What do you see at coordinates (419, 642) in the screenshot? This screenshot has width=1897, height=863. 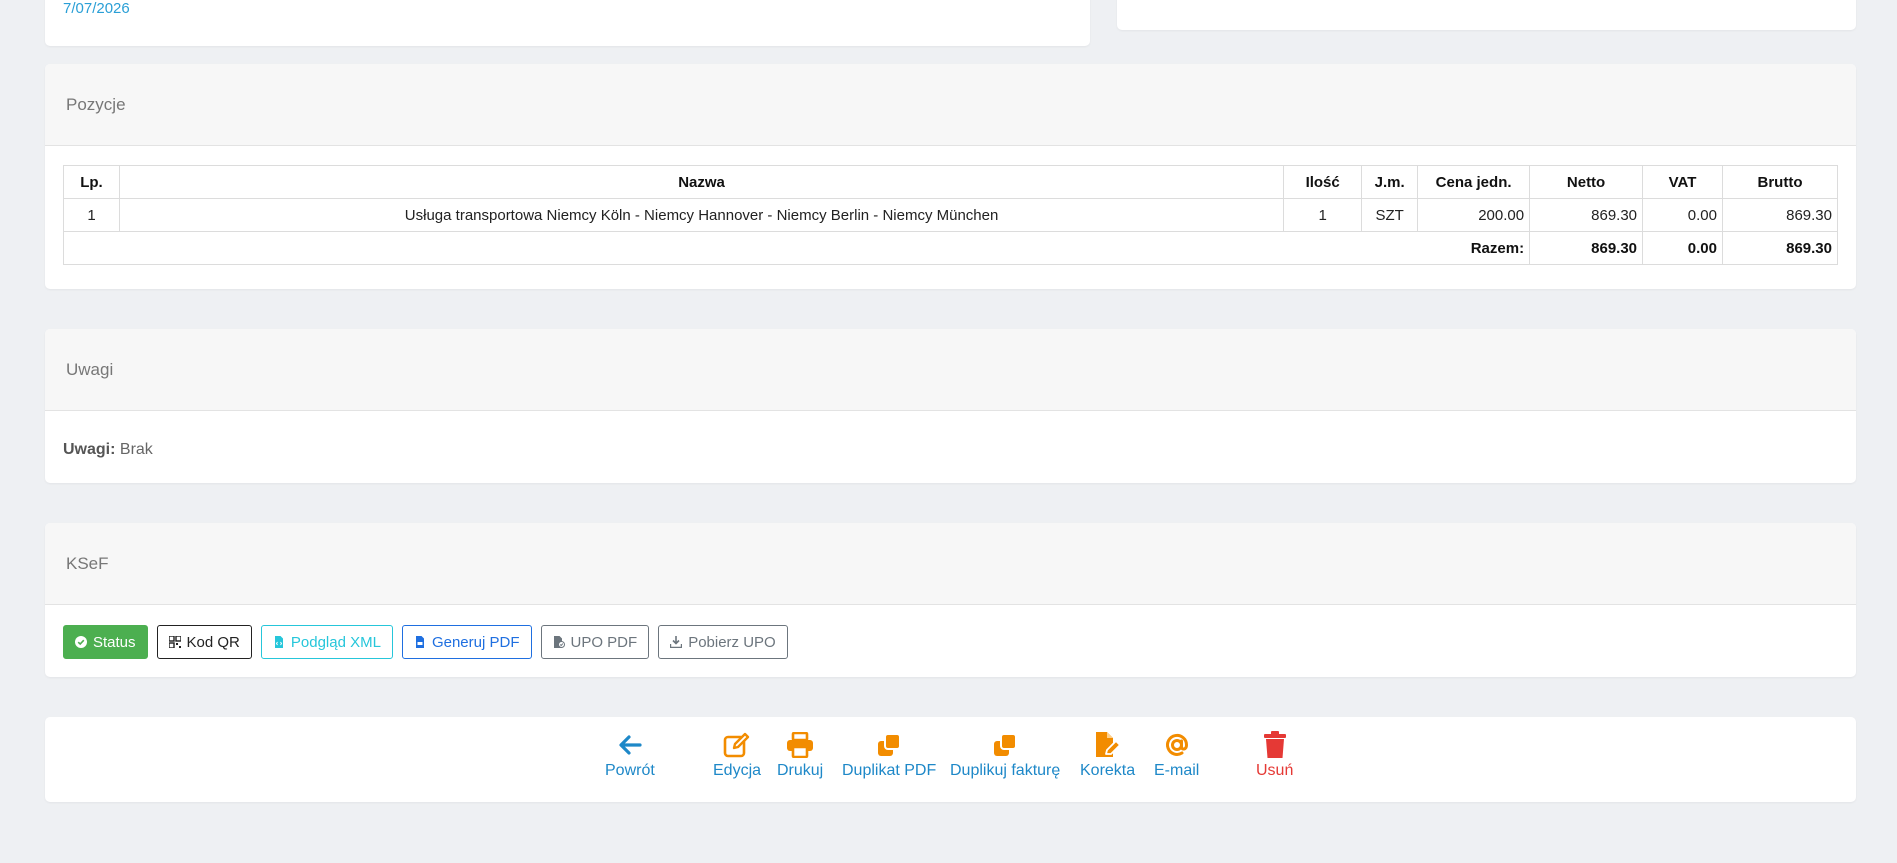 I see `file-pdf-icon` at bounding box center [419, 642].